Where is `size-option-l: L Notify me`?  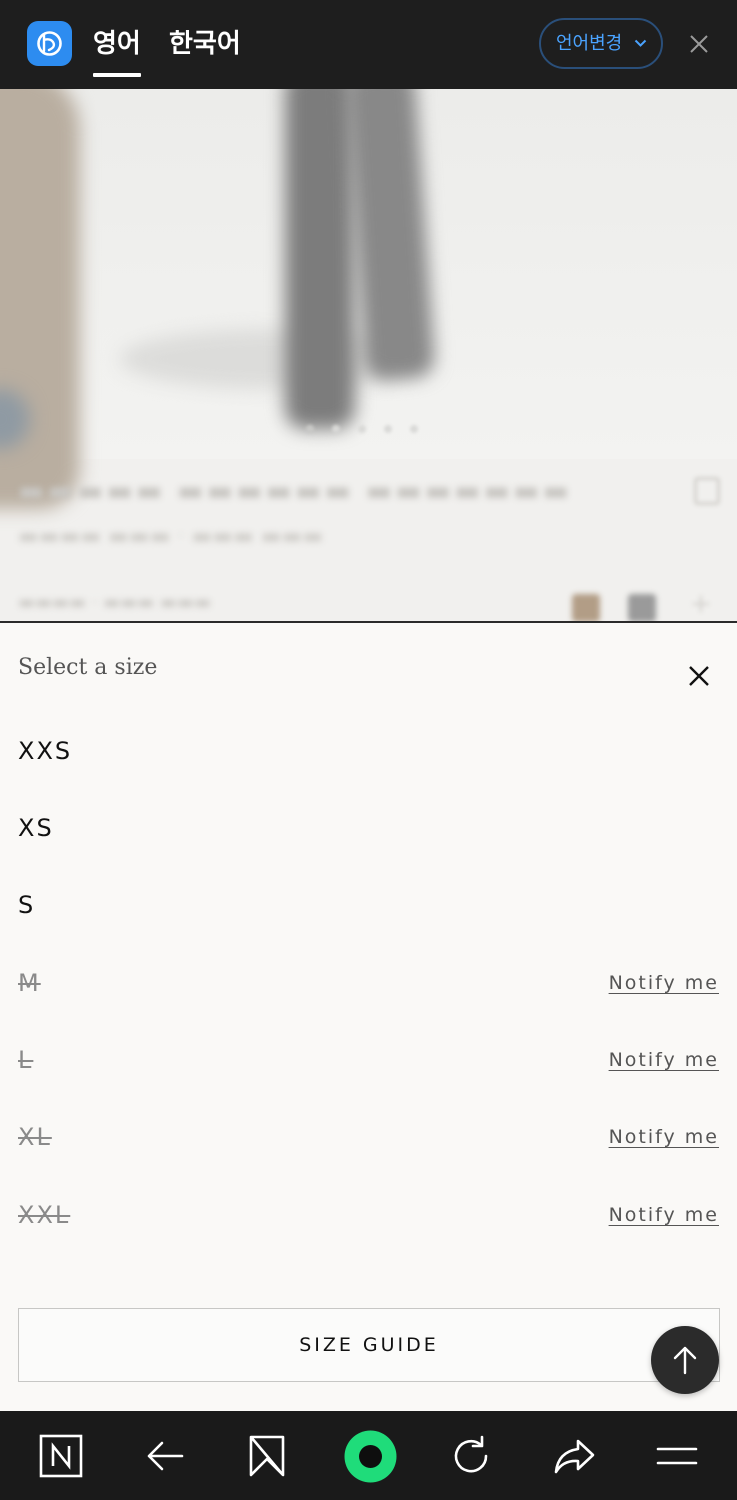
size-option-l: L Notify me is located at coordinates (368, 1083).